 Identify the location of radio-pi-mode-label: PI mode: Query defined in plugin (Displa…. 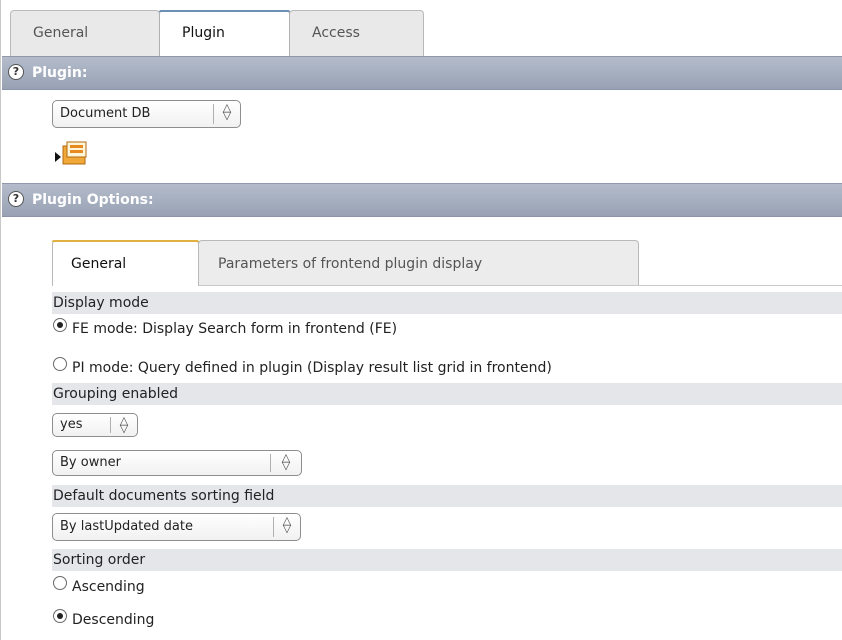
(312, 368).